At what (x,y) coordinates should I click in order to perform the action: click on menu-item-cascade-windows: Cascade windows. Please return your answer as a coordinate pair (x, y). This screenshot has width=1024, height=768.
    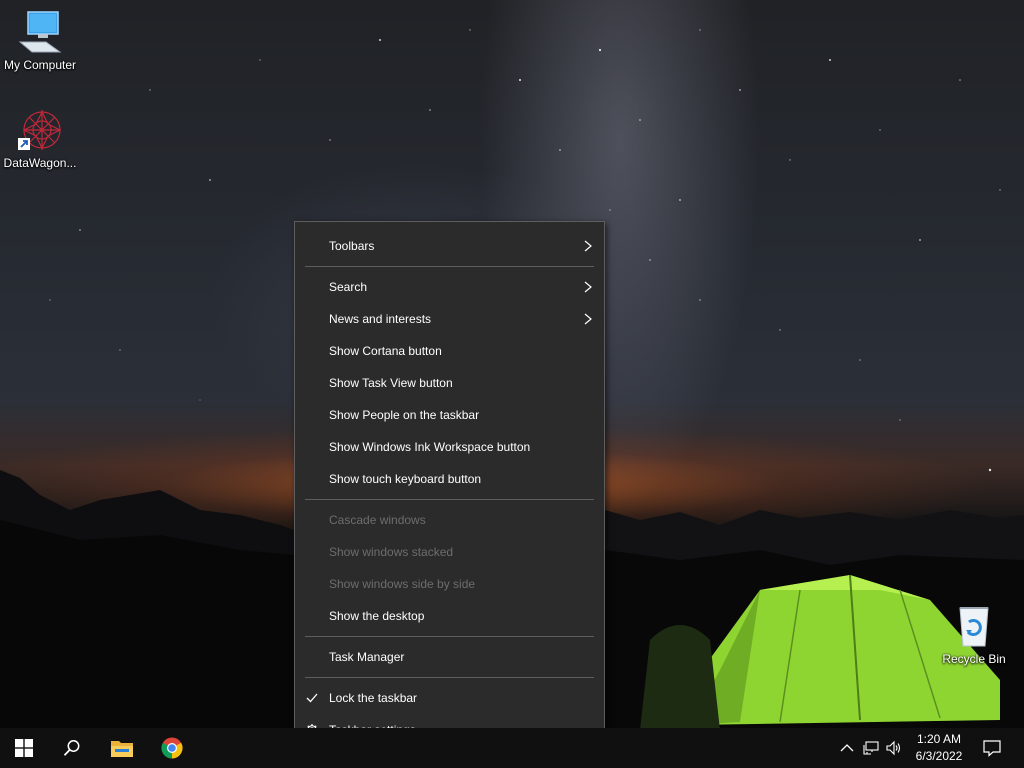
    Looking at the image, I should click on (449, 520).